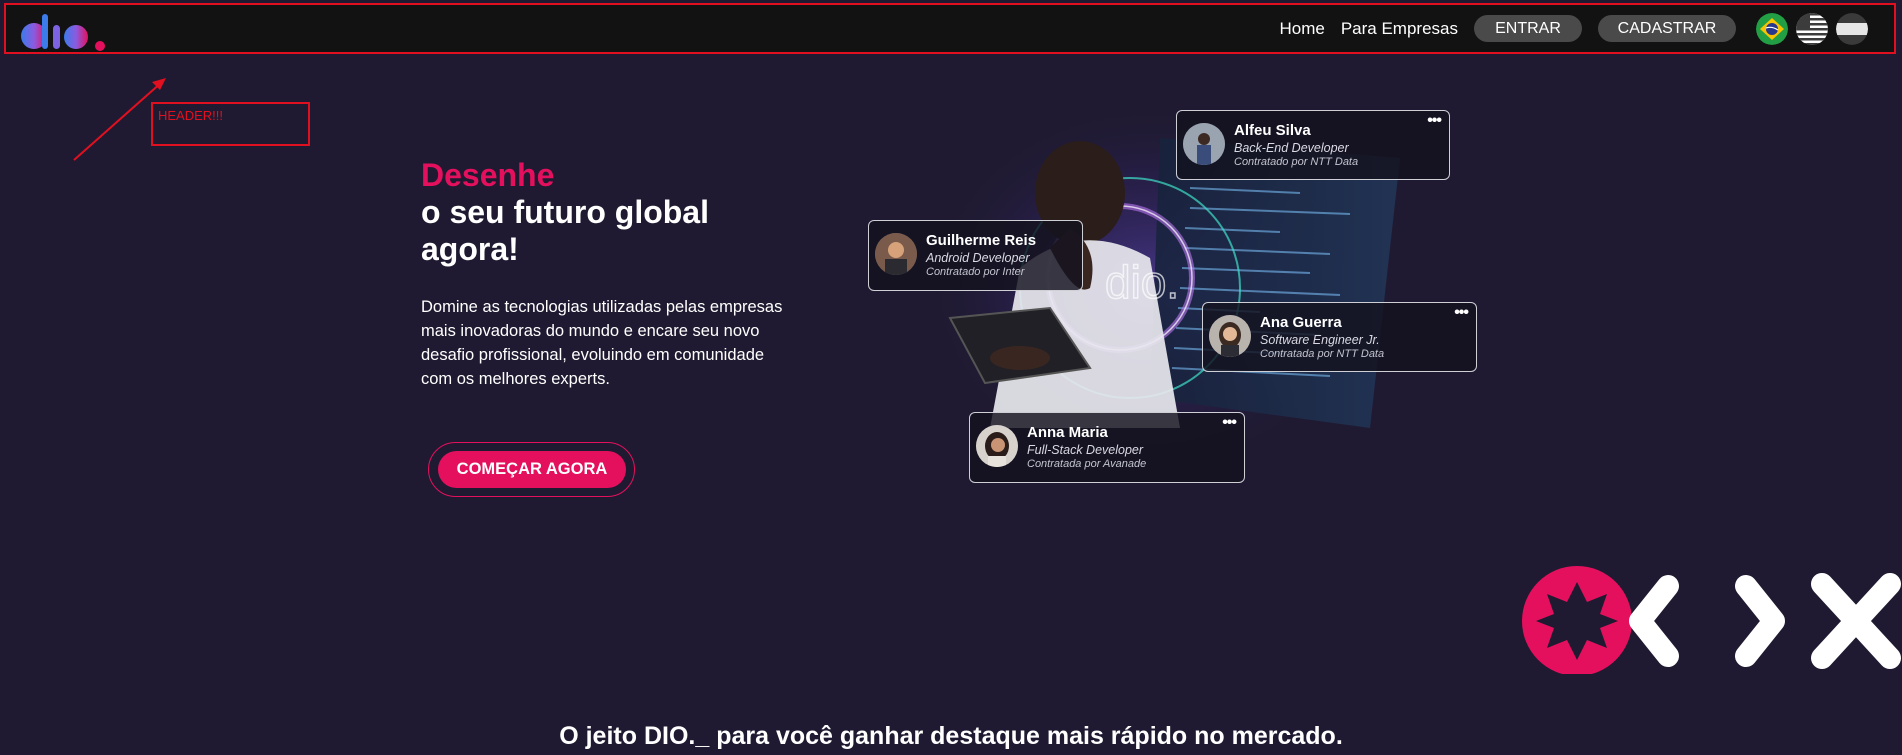 Image resolution: width=1902 pixels, height=755 pixels. I want to click on brazil-flag-icon, so click(1772, 28).